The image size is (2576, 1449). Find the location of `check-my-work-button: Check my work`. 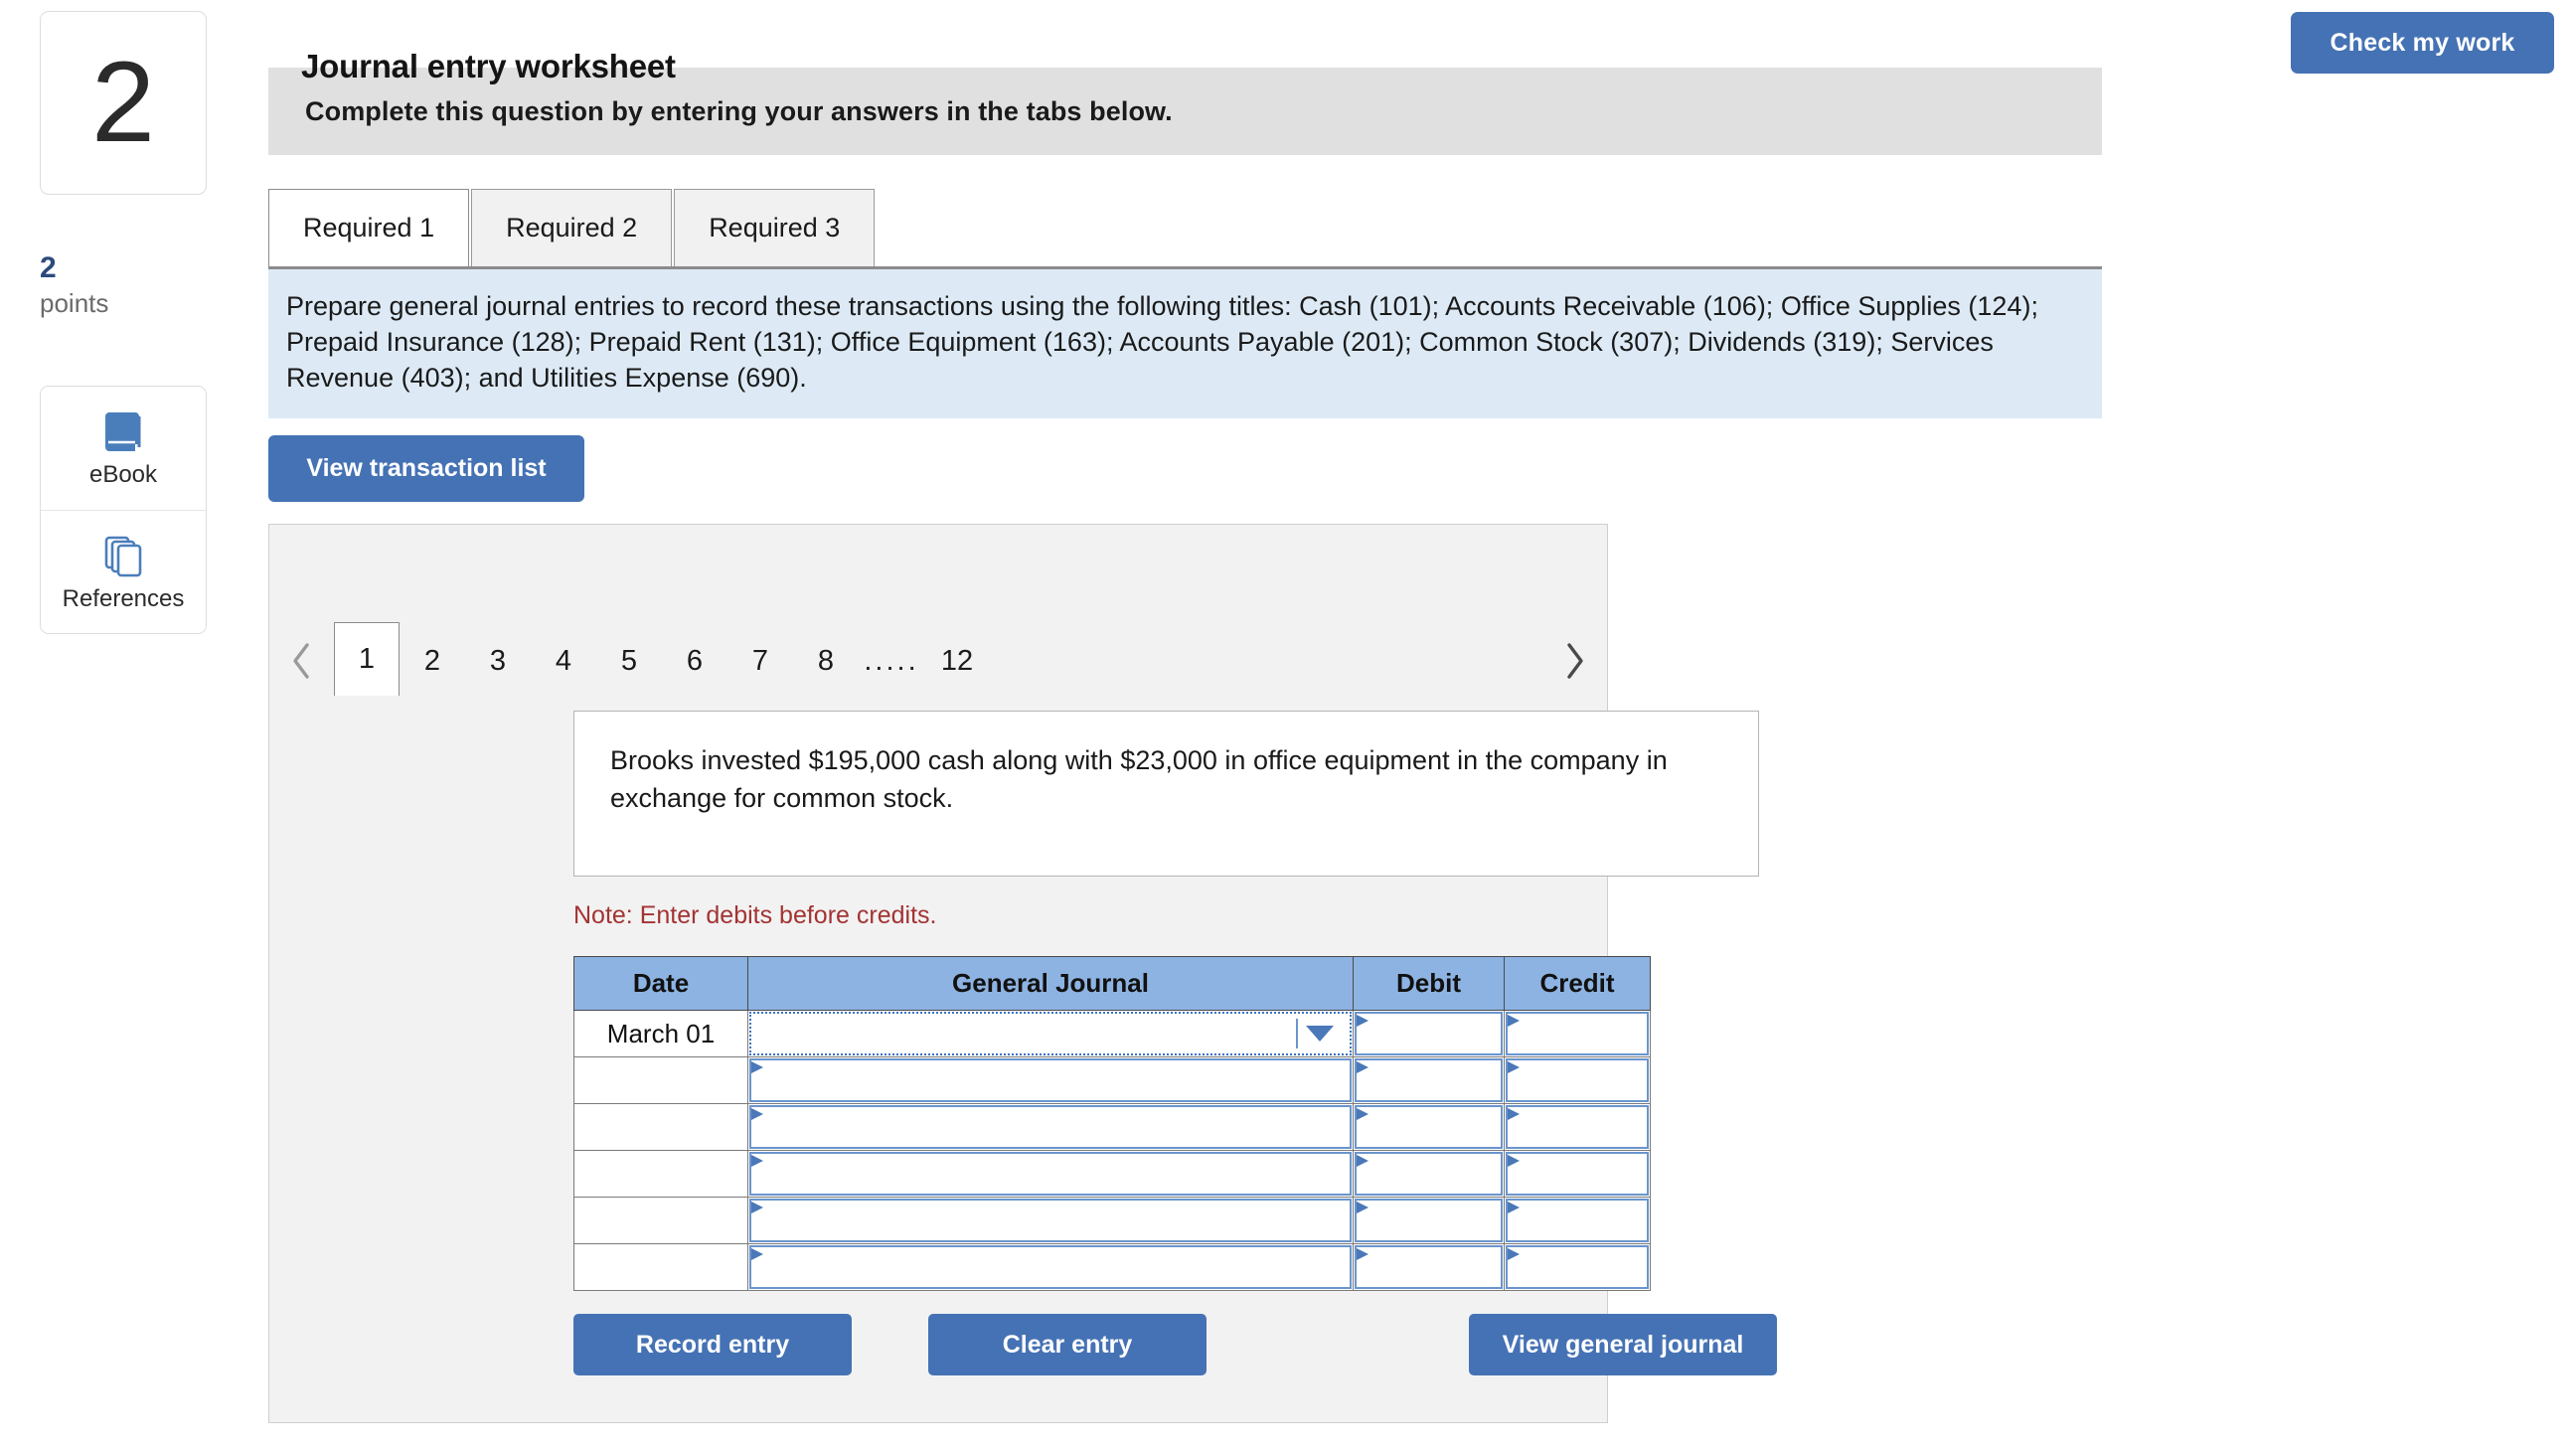

check-my-work-button: Check my work is located at coordinates (2422, 43).